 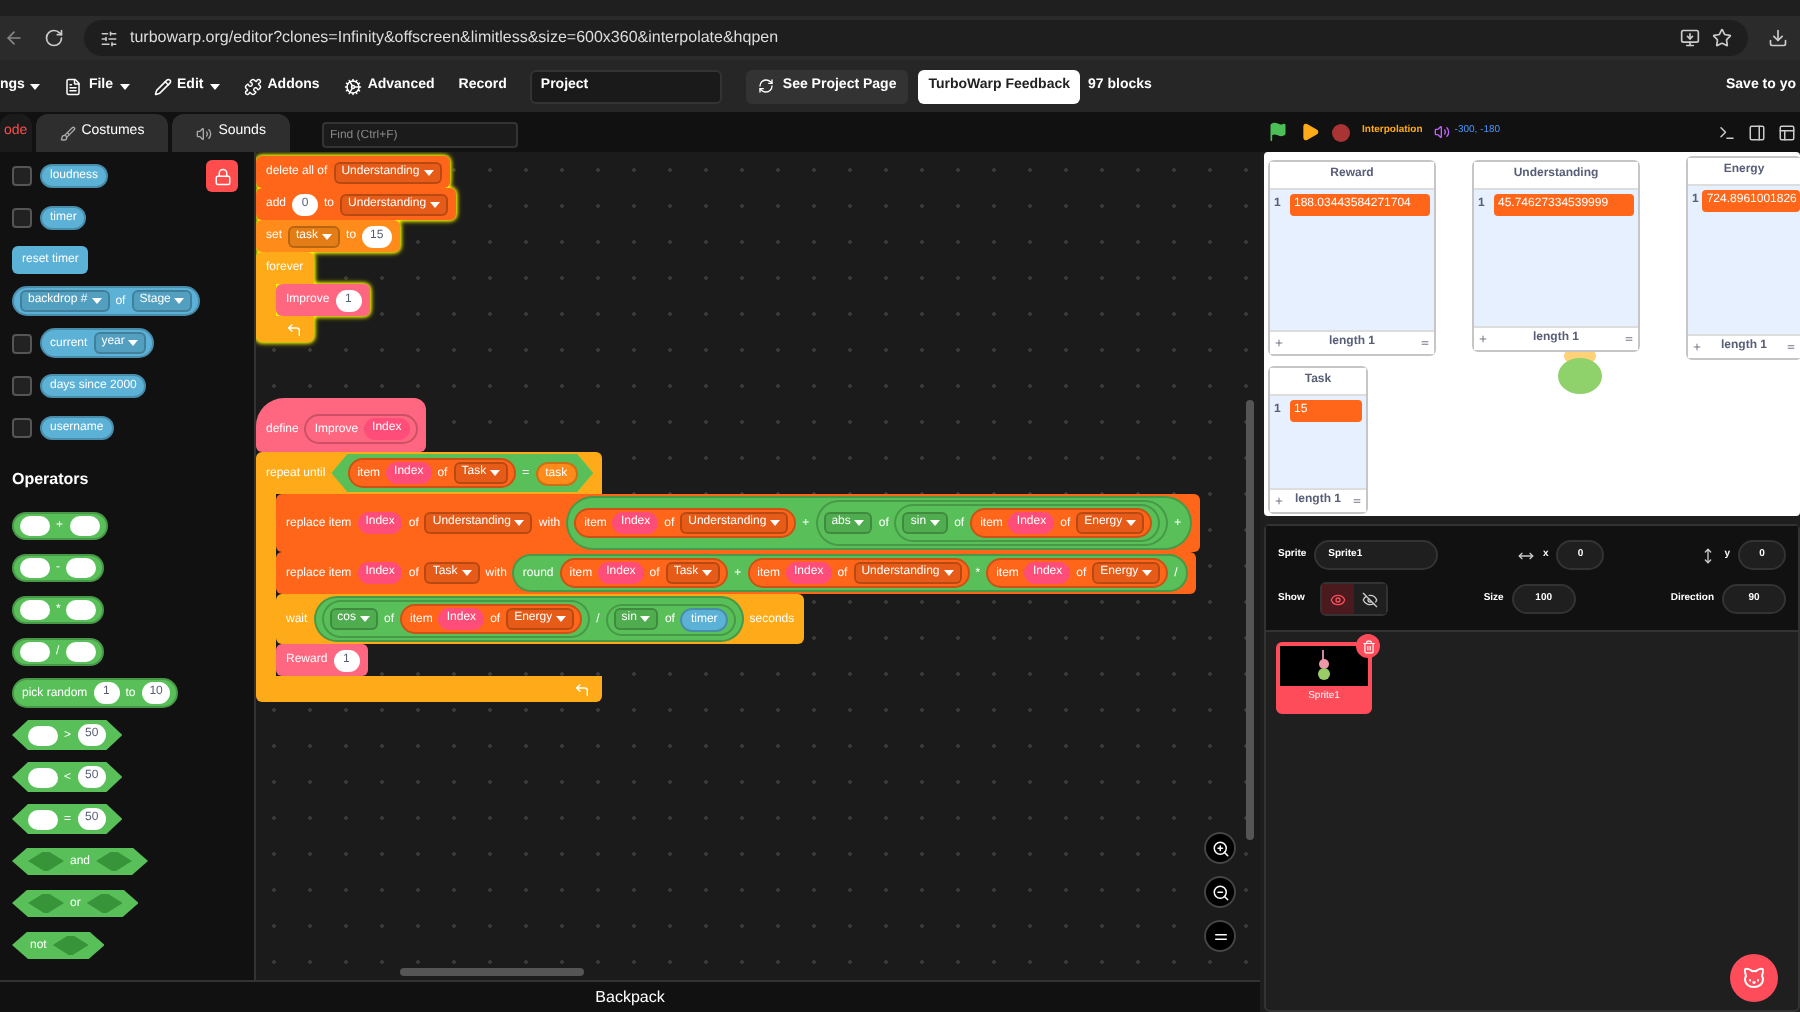 I want to click on horizontal-arrows-icon, so click(x=1526, y=555).